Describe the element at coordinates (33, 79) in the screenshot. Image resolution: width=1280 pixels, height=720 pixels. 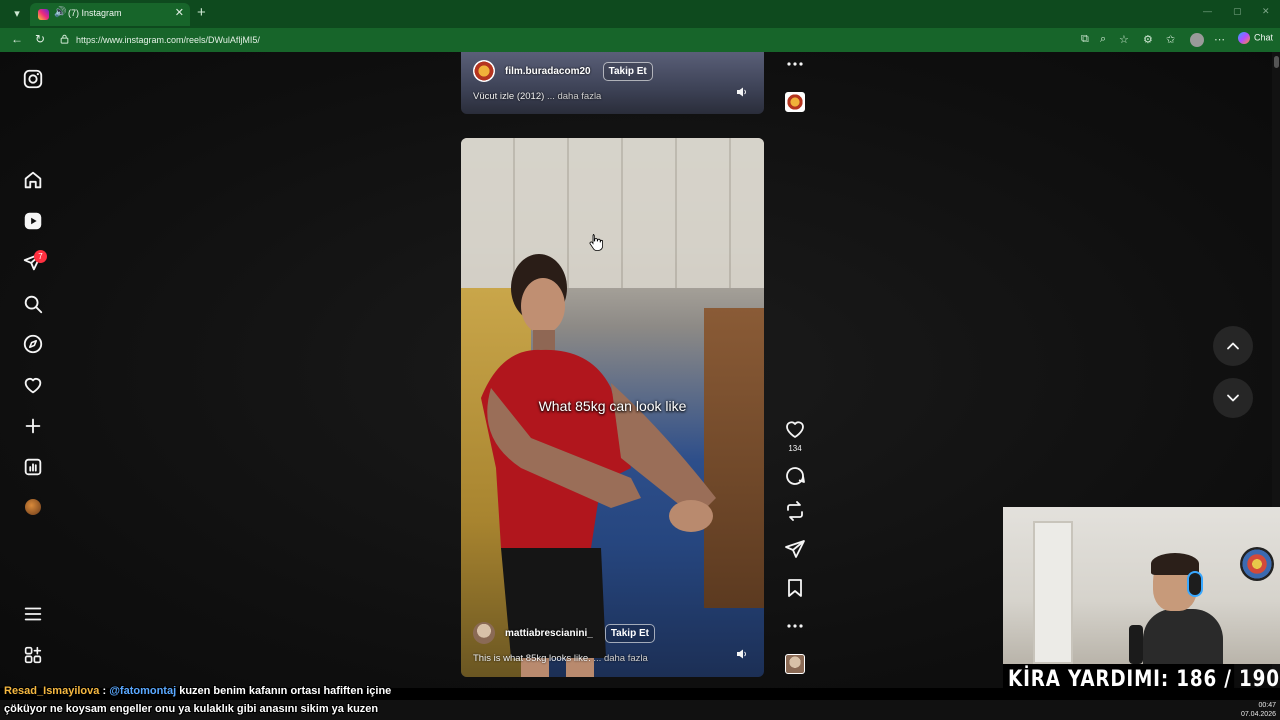
I see `instagram-logo-icon` at that location.